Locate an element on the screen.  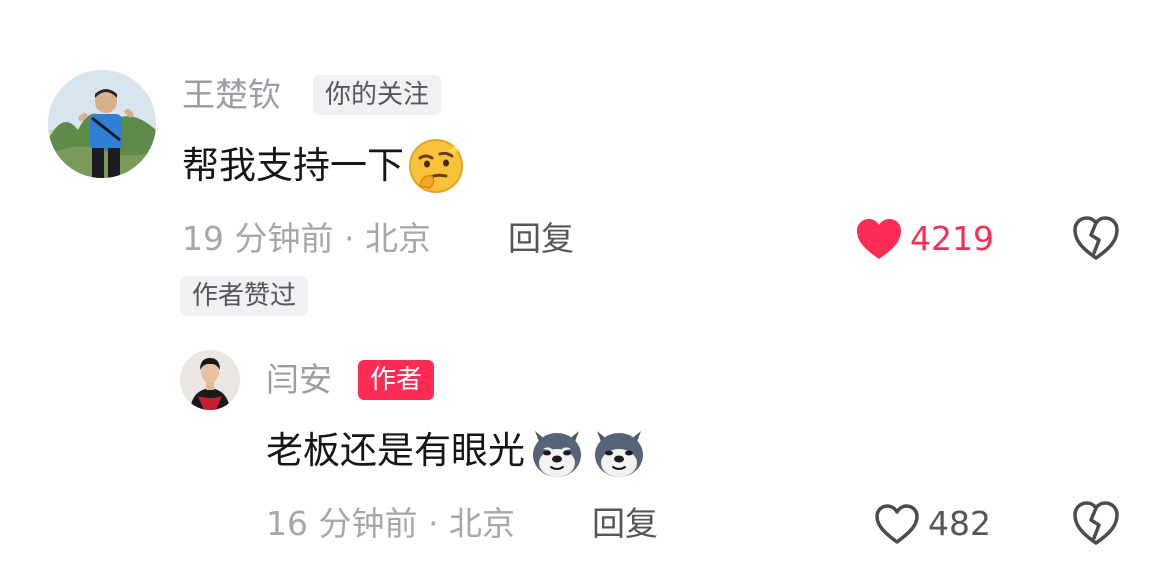
avatar is located at coordinates (102, 124).